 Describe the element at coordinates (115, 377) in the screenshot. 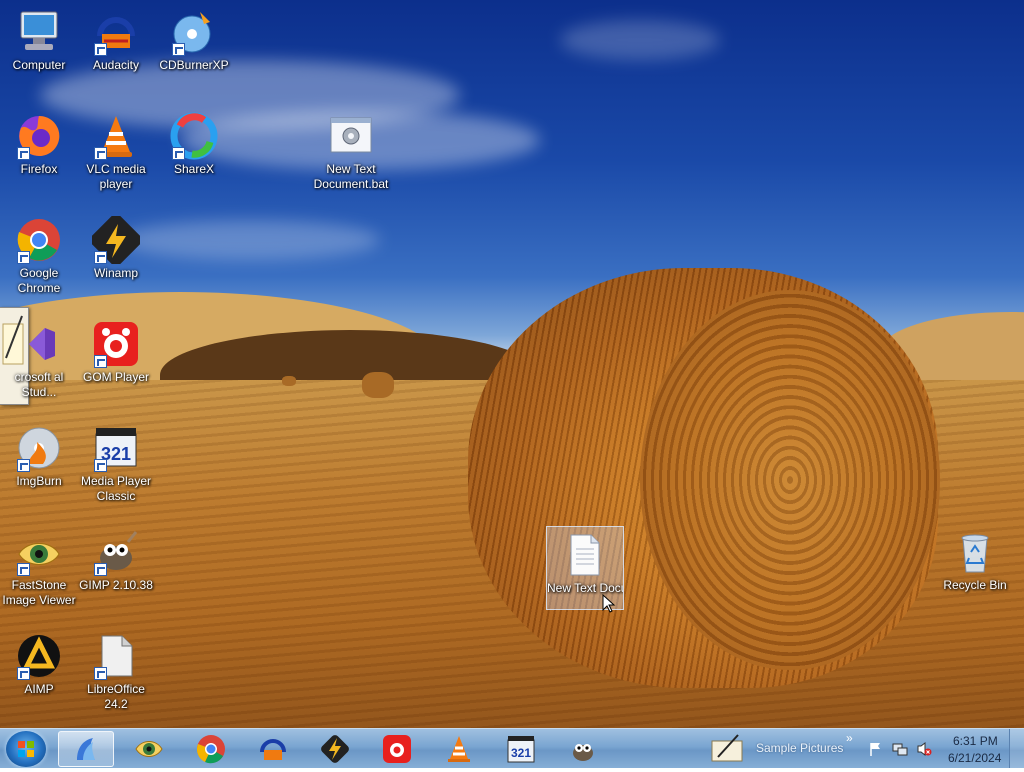

I see `desktop-icon-label: GOM Player` at that location.